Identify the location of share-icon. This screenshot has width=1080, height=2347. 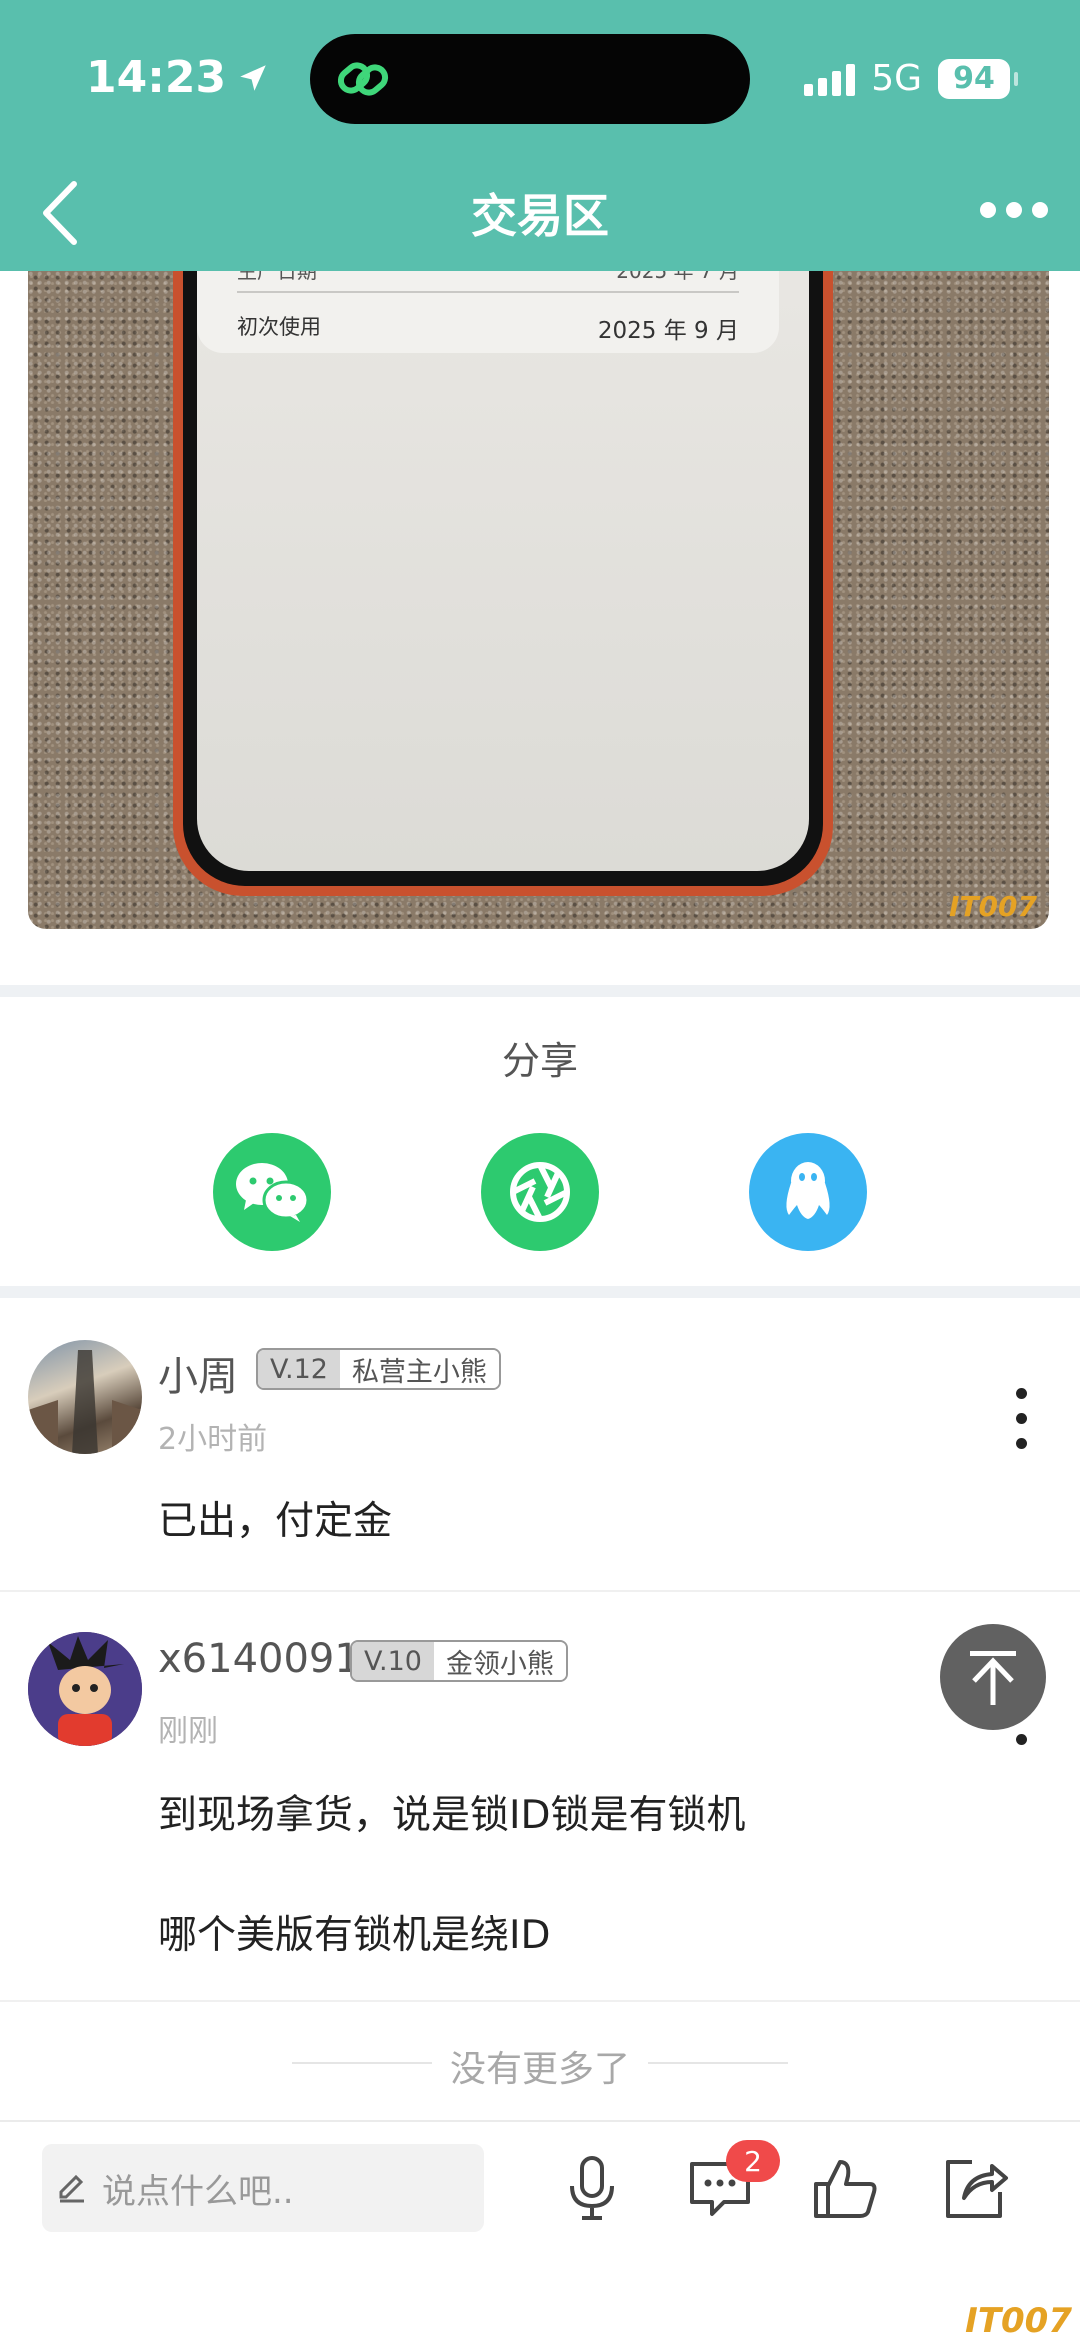
(974, 2188).